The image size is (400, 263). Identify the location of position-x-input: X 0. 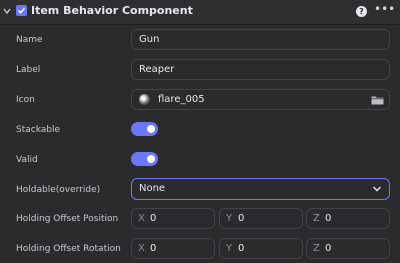
(173, 218).